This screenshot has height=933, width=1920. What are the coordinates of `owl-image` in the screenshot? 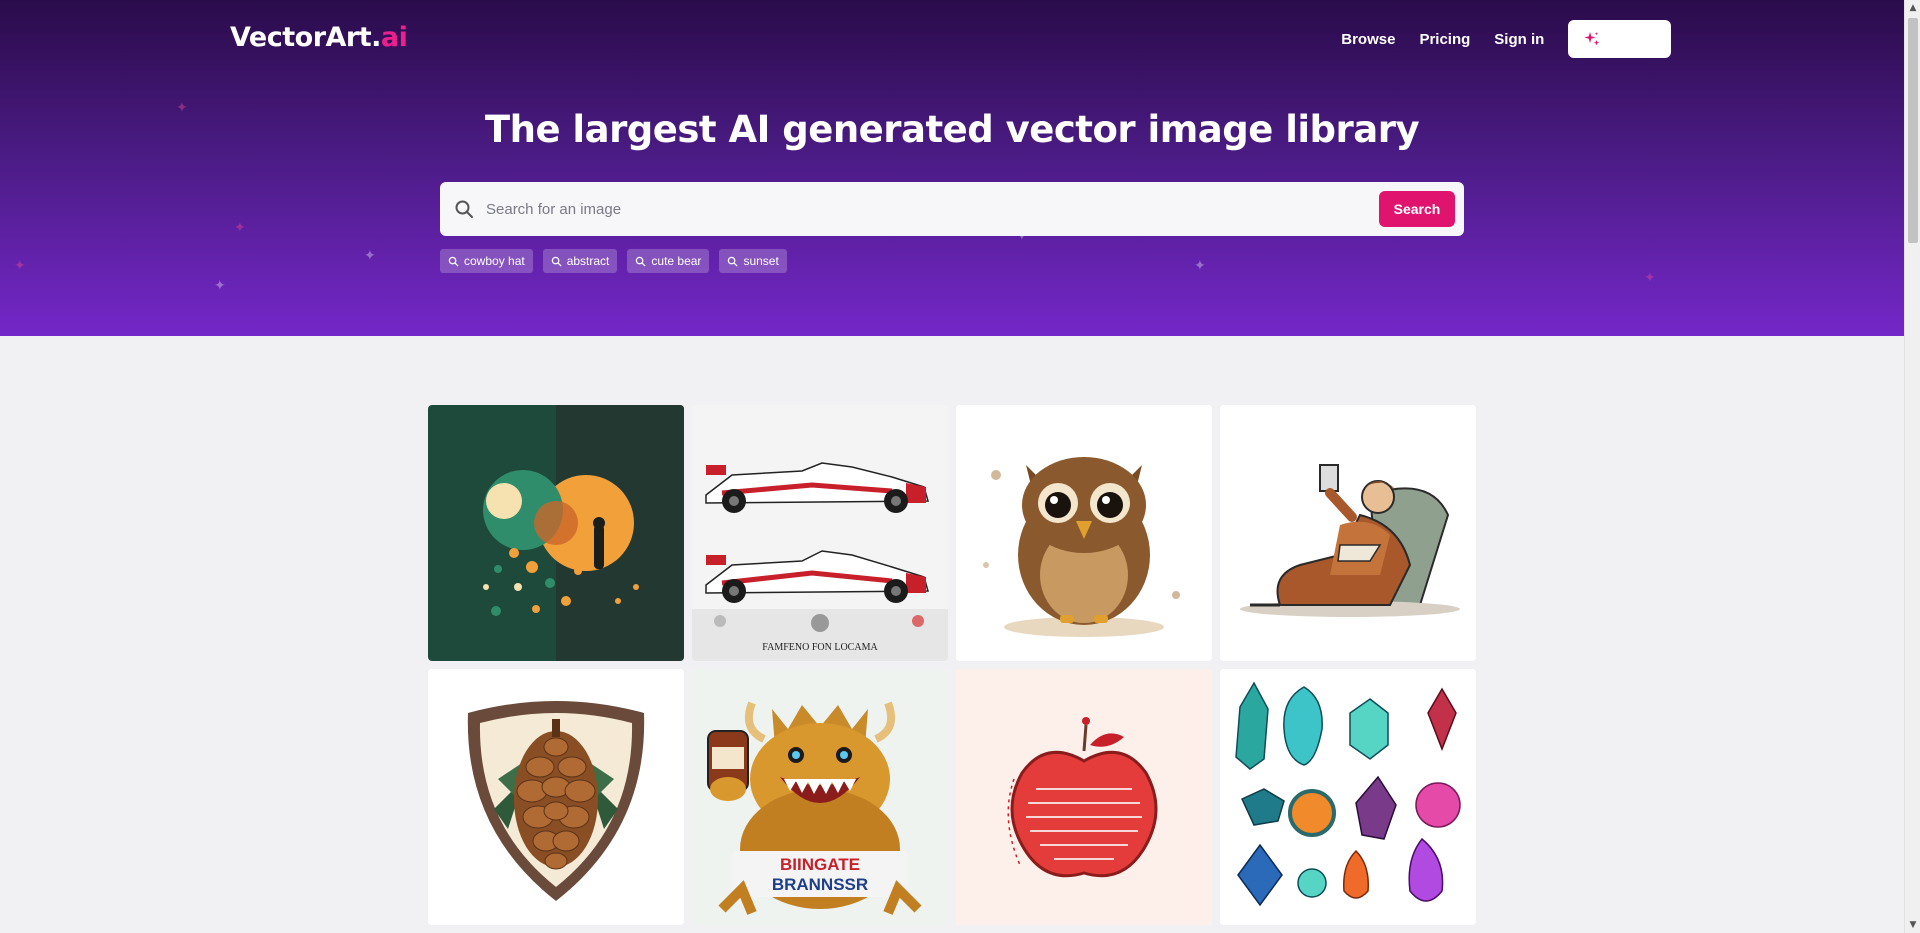 It's located at (1084, 533).